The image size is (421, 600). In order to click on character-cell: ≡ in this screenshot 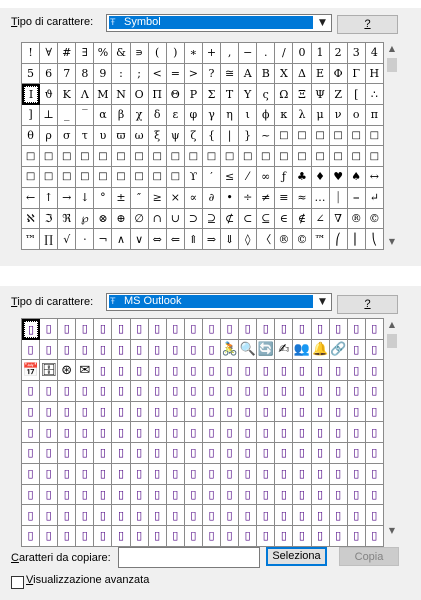, I will do `click(284, 198)`.